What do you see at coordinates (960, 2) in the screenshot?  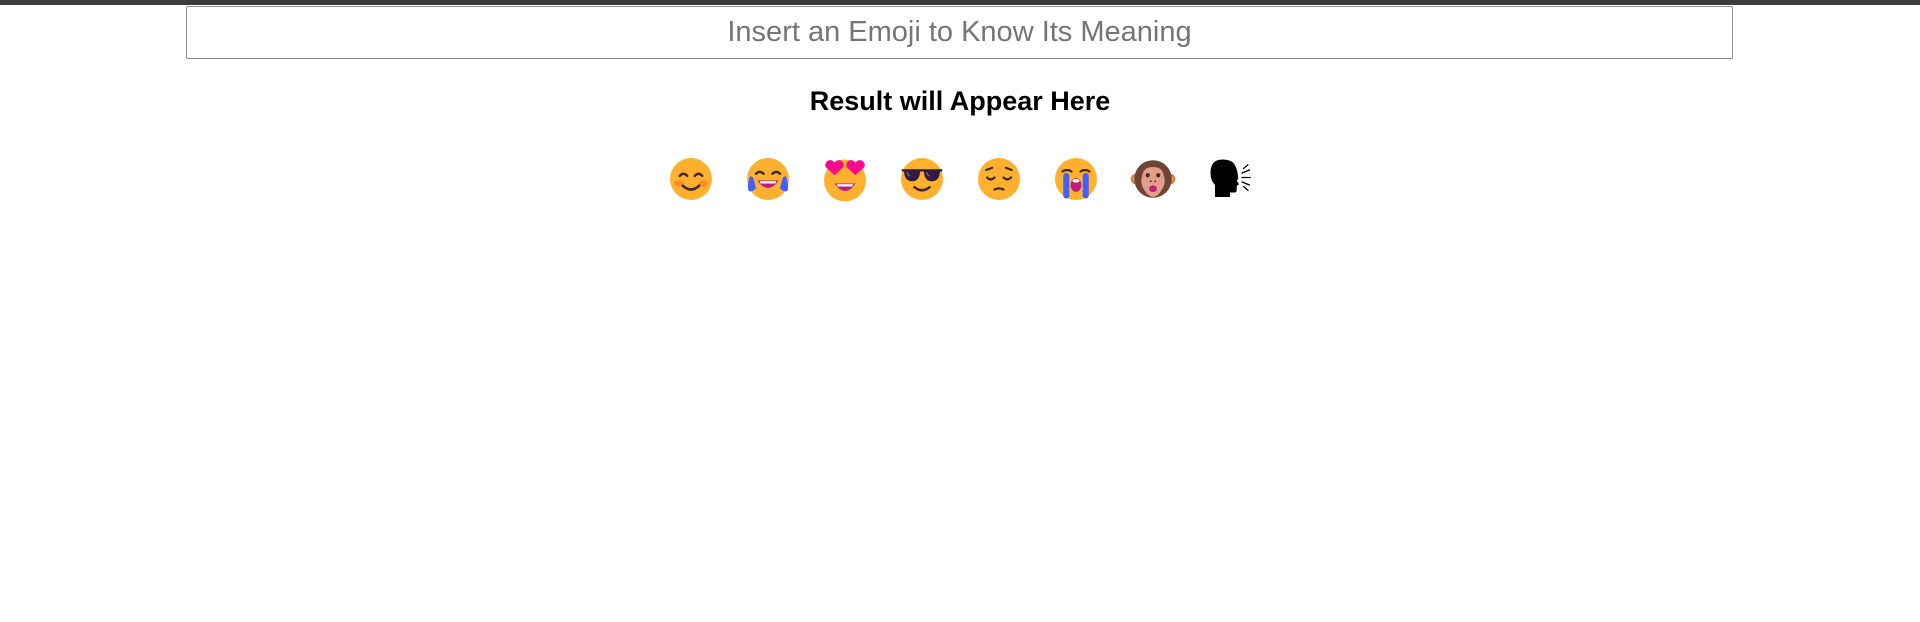 I see `browser-top-bar` at bounding box center [960, 2].